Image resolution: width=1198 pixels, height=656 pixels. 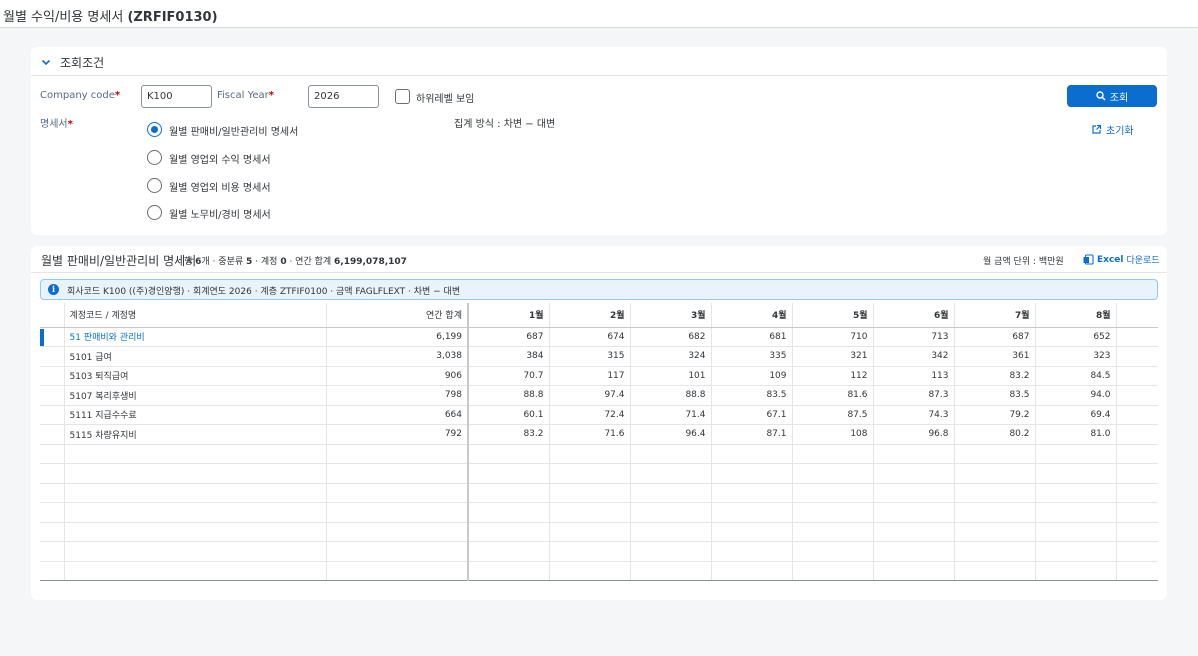 What do you see at coordinates (154, 129) in the screenshot?
I see `radio-sga-statement` at bounding box center [154, 129].